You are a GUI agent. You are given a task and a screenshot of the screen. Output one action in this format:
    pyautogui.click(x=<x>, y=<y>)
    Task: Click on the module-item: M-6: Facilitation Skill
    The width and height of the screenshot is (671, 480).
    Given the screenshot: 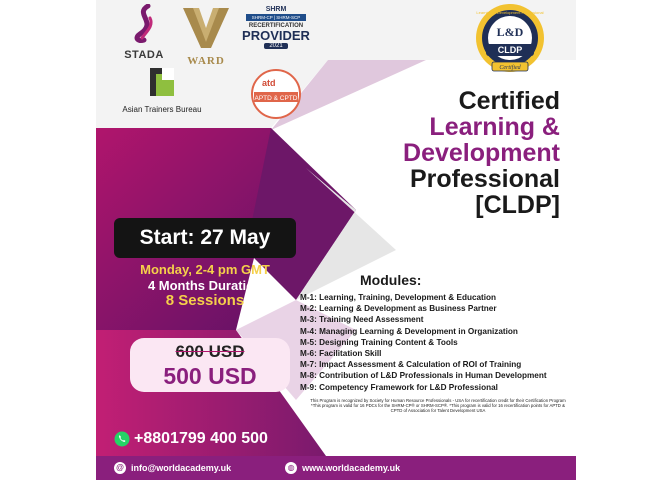 What is the action you would take?
    pyautogui.click(x=341, y=354)
    